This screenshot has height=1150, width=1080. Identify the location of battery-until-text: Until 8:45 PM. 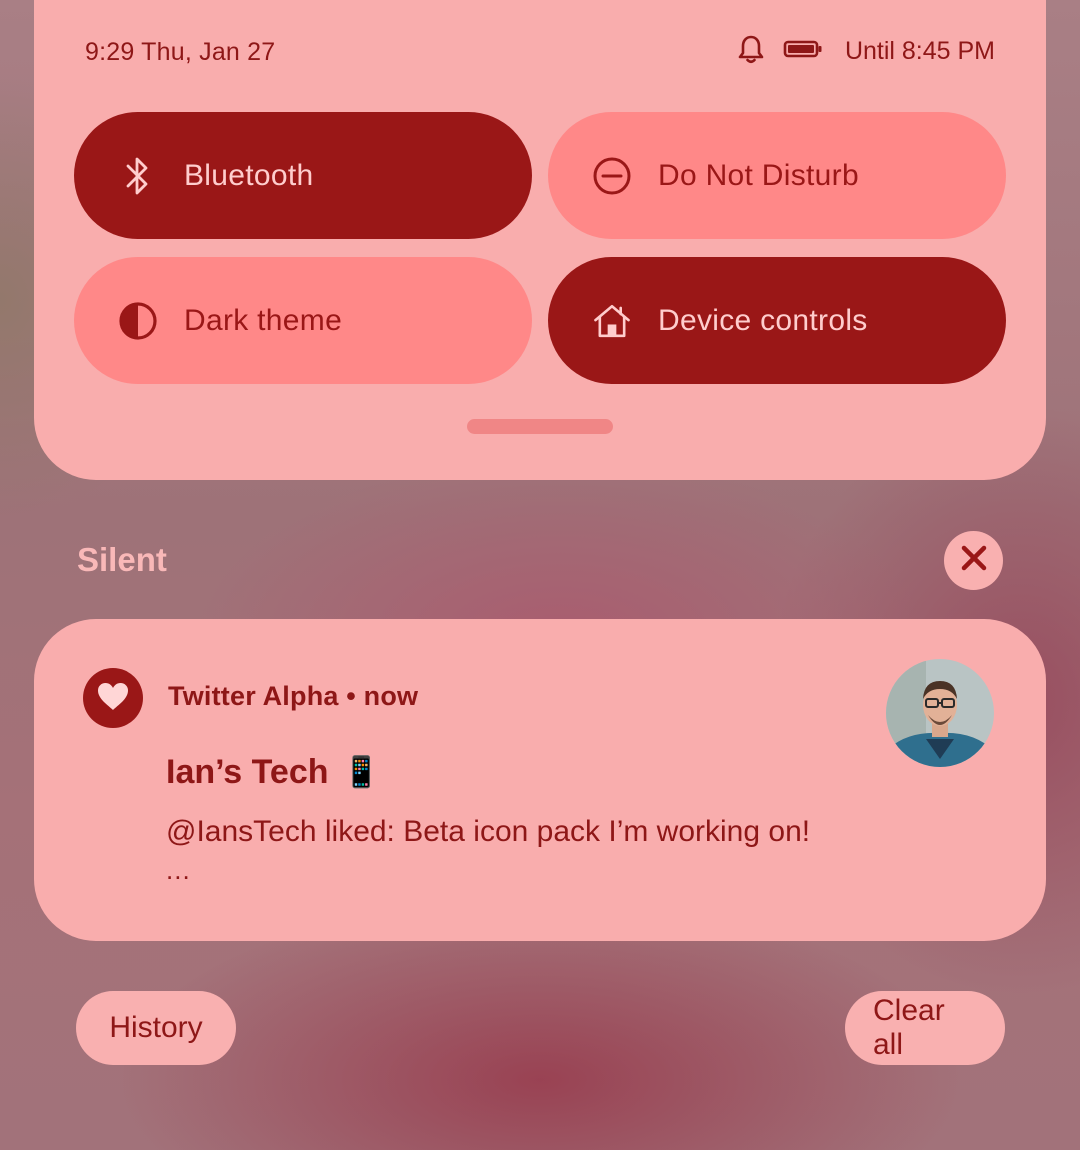
(919, 51).